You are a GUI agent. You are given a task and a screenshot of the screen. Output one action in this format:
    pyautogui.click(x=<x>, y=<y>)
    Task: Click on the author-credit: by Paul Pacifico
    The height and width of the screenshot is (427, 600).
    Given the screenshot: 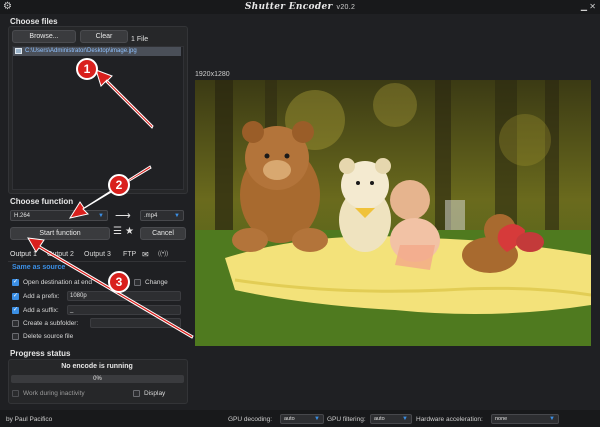 What is the action you would take?
    pyautogui.click(x=29, y=419)
    